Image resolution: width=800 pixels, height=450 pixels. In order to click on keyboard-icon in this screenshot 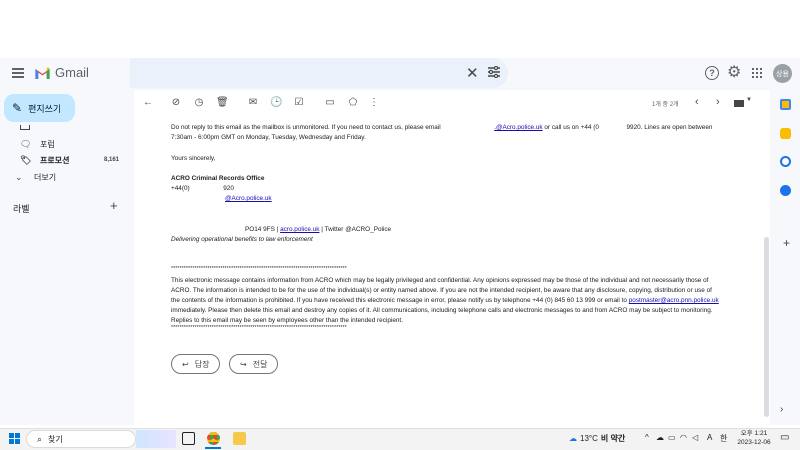, I will do `click(739, 103)`.